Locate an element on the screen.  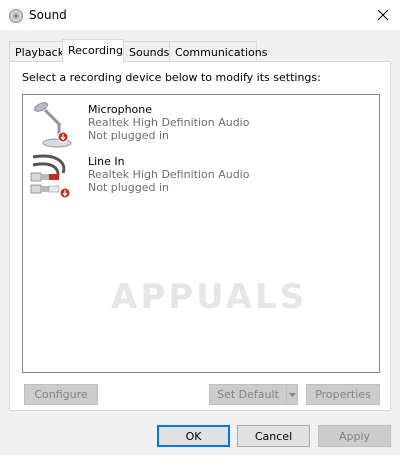
device-name: Microphone is located at coordinates (120, 109).